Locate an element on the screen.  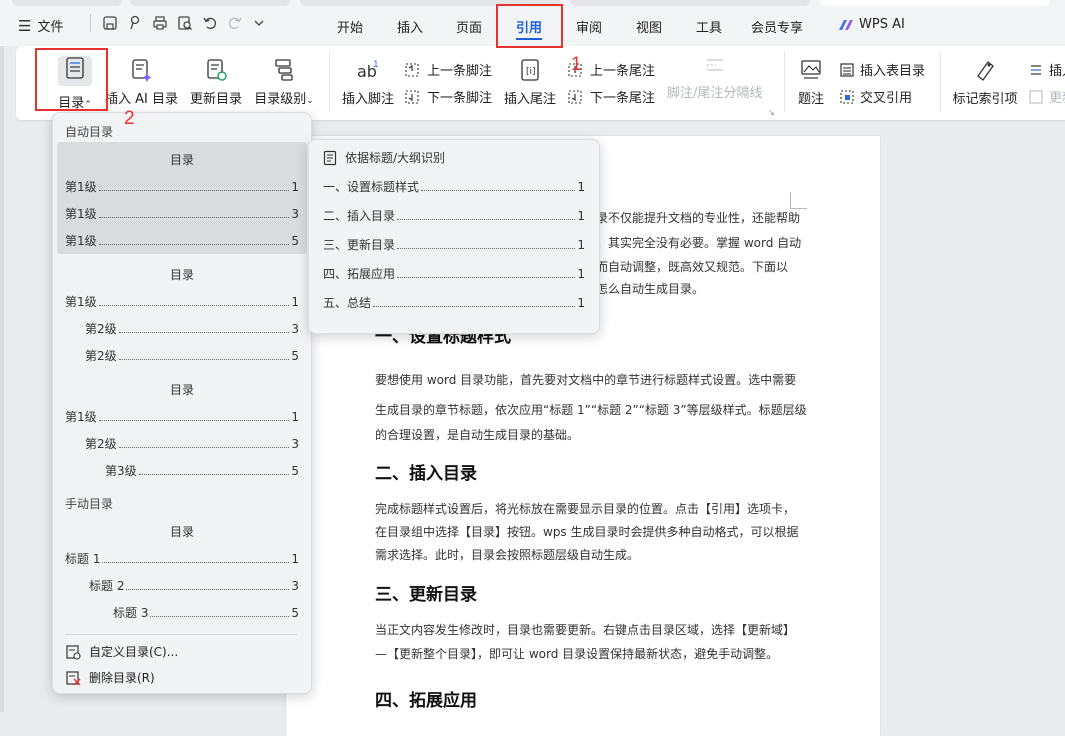
update-toc-button: 更新目录 is located at coordinates (216, 82).